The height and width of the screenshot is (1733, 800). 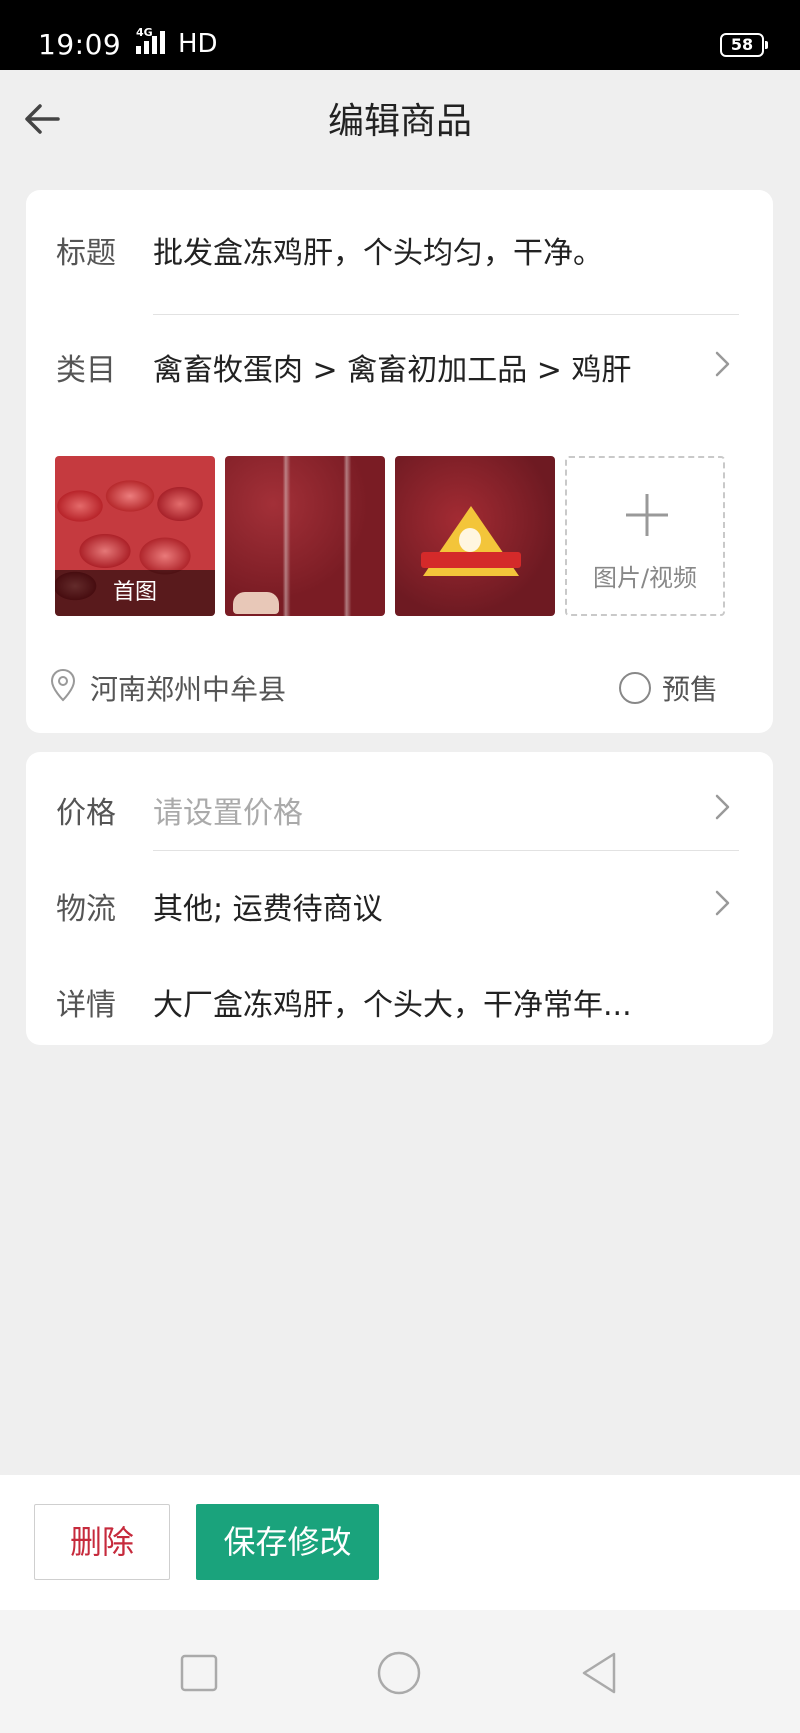 I want to click on logistics-row: 物流 其他; 运费待商议, so click(x=399, y=900).